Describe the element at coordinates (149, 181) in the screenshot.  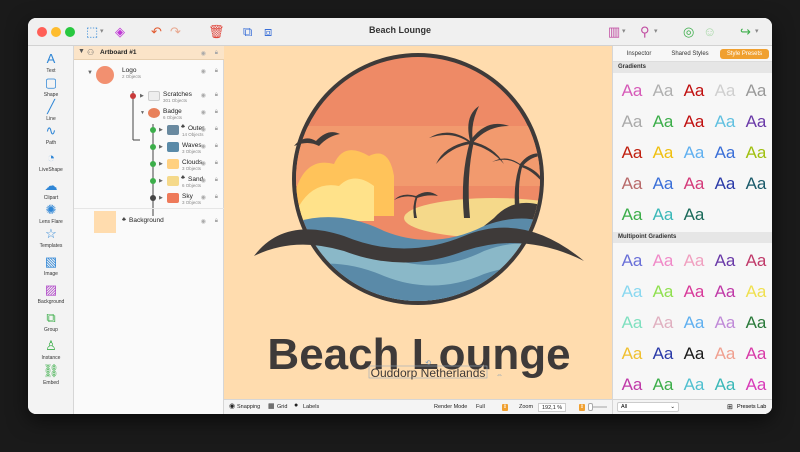
I see `layer-row-sand: ▶ ♣ Sand 6 Objects ◉ 🔒︎` at that location.